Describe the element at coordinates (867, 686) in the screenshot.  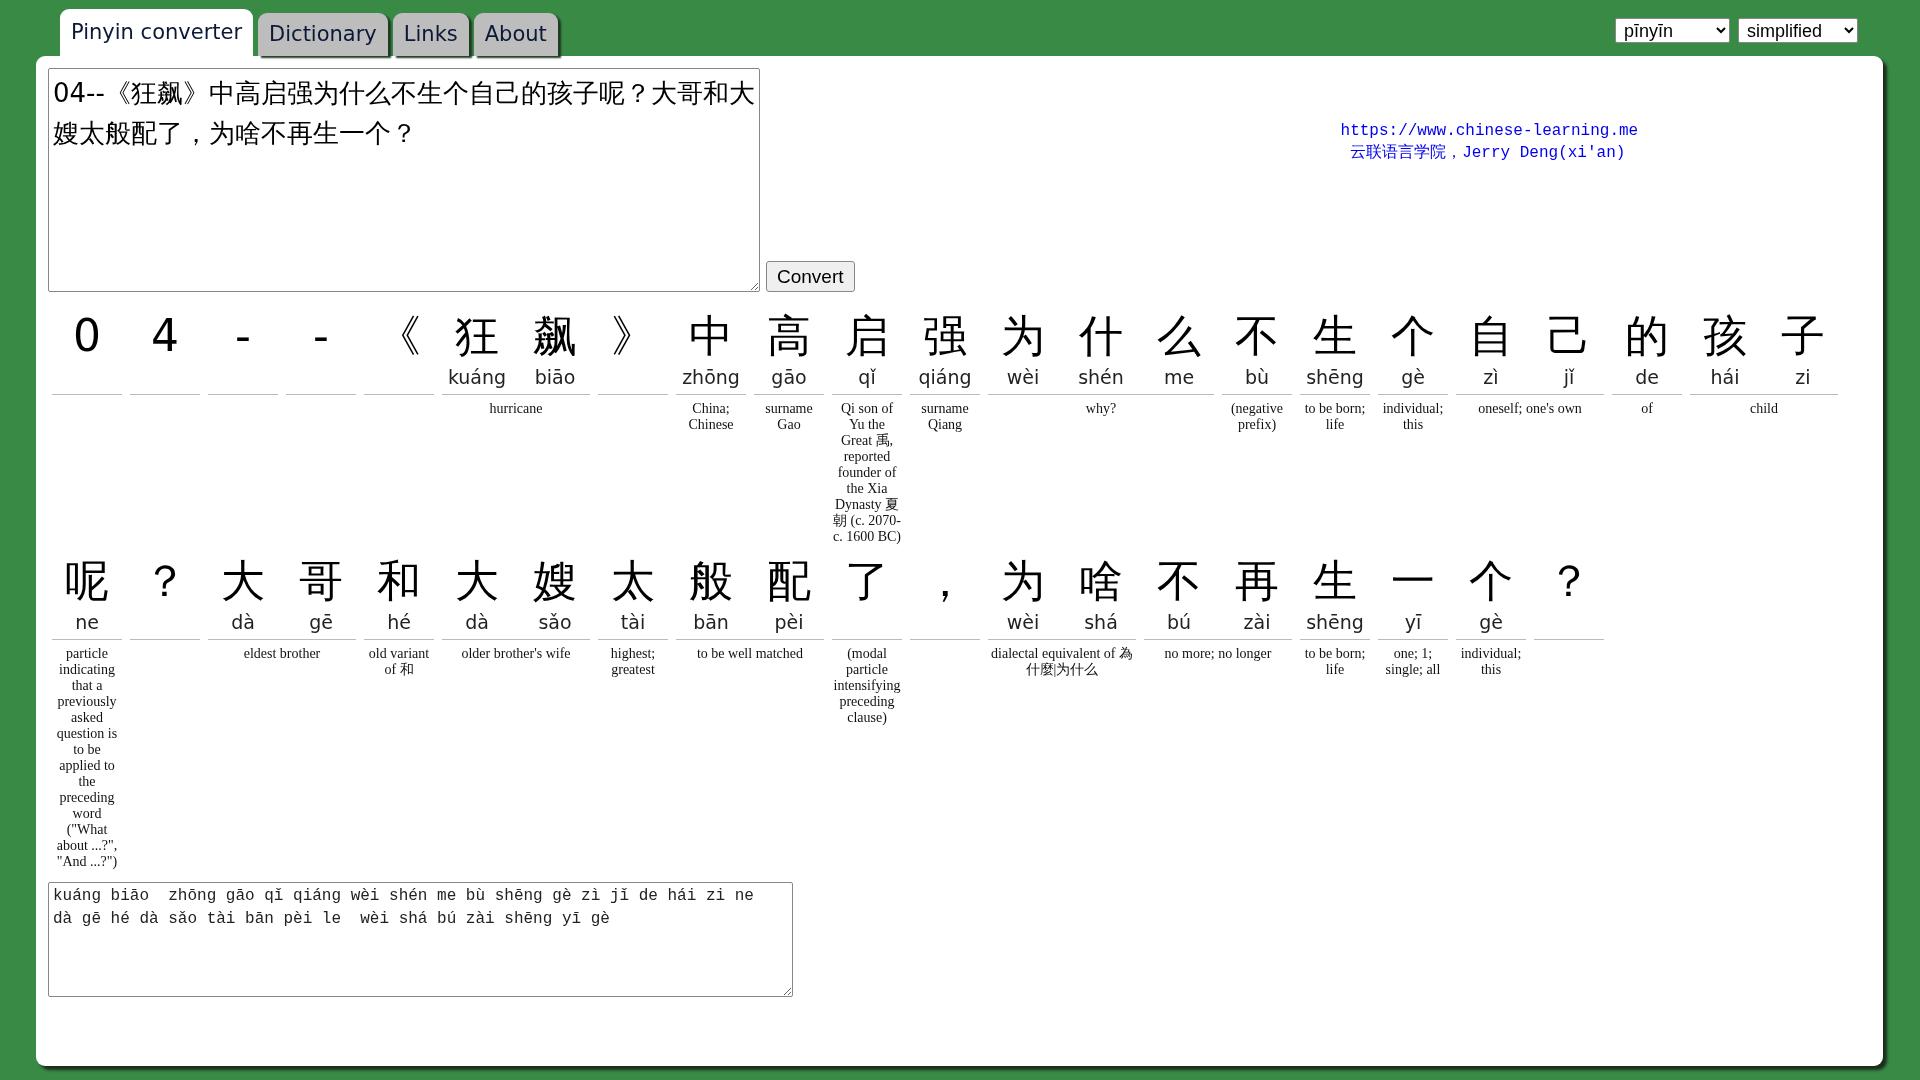
I see `definition-text: (modal particle intensifying preceding clause)` at that location.